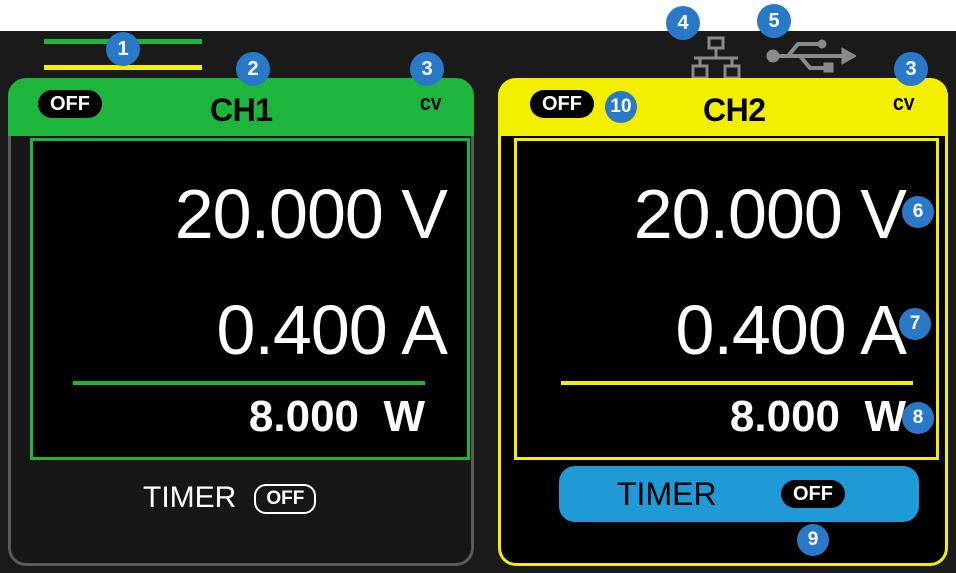 The width and height of the screenshot is (956, 573). What do you see at coordinates (774, 21) in the screenshot?
I see `callout-marker-5: 5` at bounding box center [774, 21].